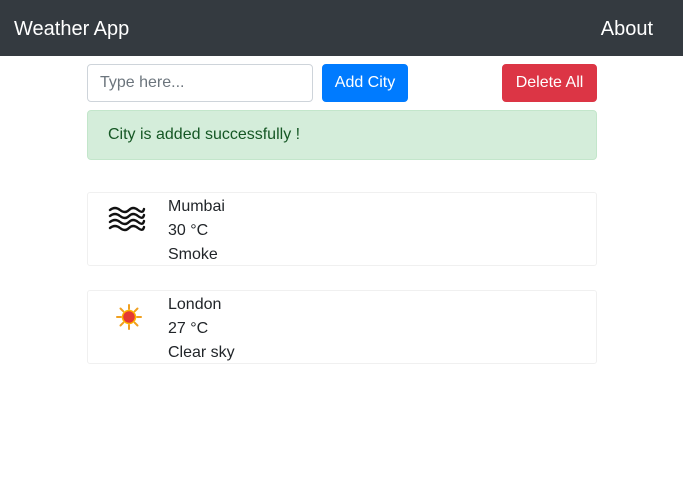  I want to click on city-card-mumbai: Mumbai 30 °C Smoke, so click(342, 229).